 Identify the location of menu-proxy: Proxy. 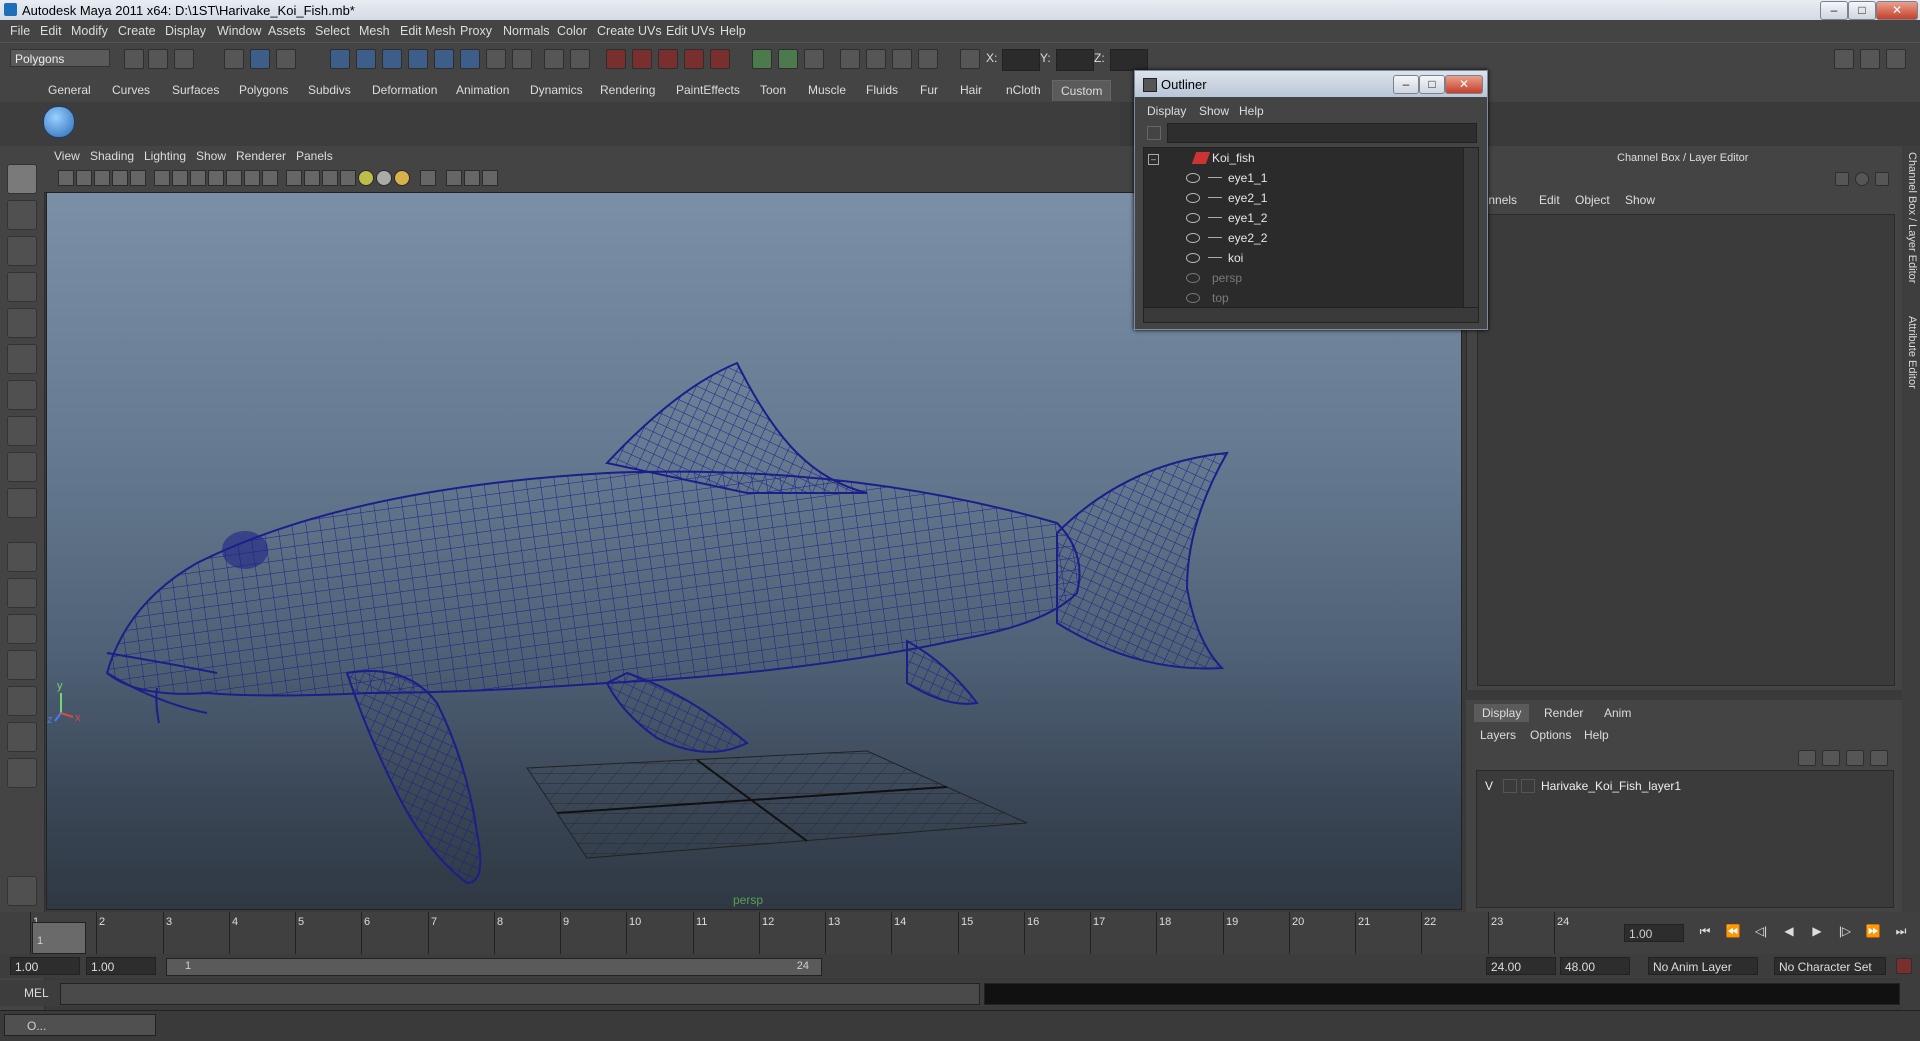
(476, 31).